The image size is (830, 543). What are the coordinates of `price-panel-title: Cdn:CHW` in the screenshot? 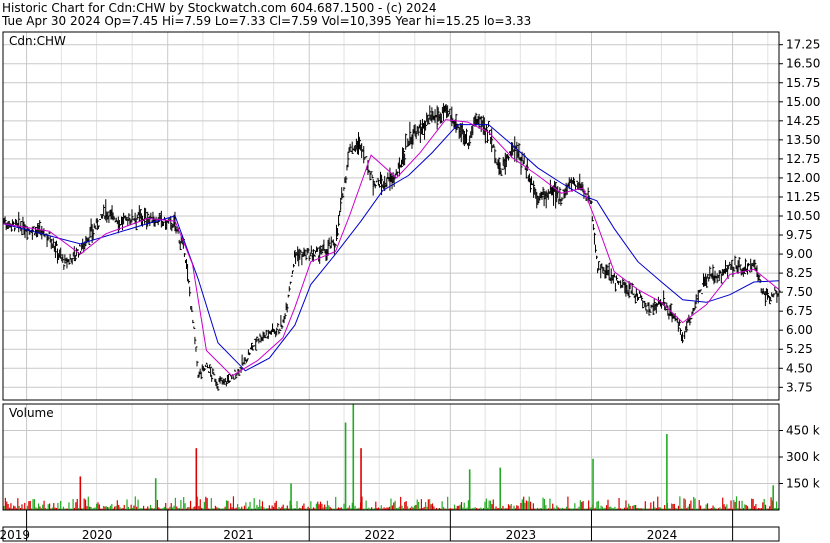 It's located at (37, 41).